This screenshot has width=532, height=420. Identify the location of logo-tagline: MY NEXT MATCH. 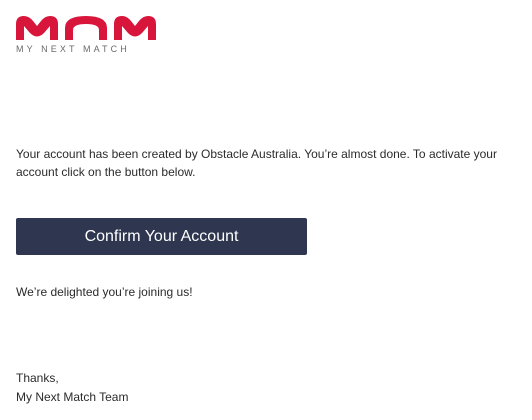
(73, 49).